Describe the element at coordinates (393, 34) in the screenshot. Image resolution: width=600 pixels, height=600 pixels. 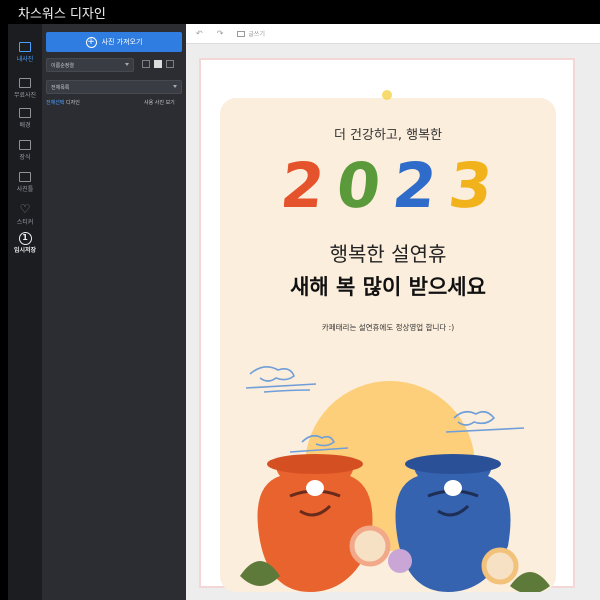
I see `canvas-toolbar: ↶ ↷ 글쓰기` at that location.